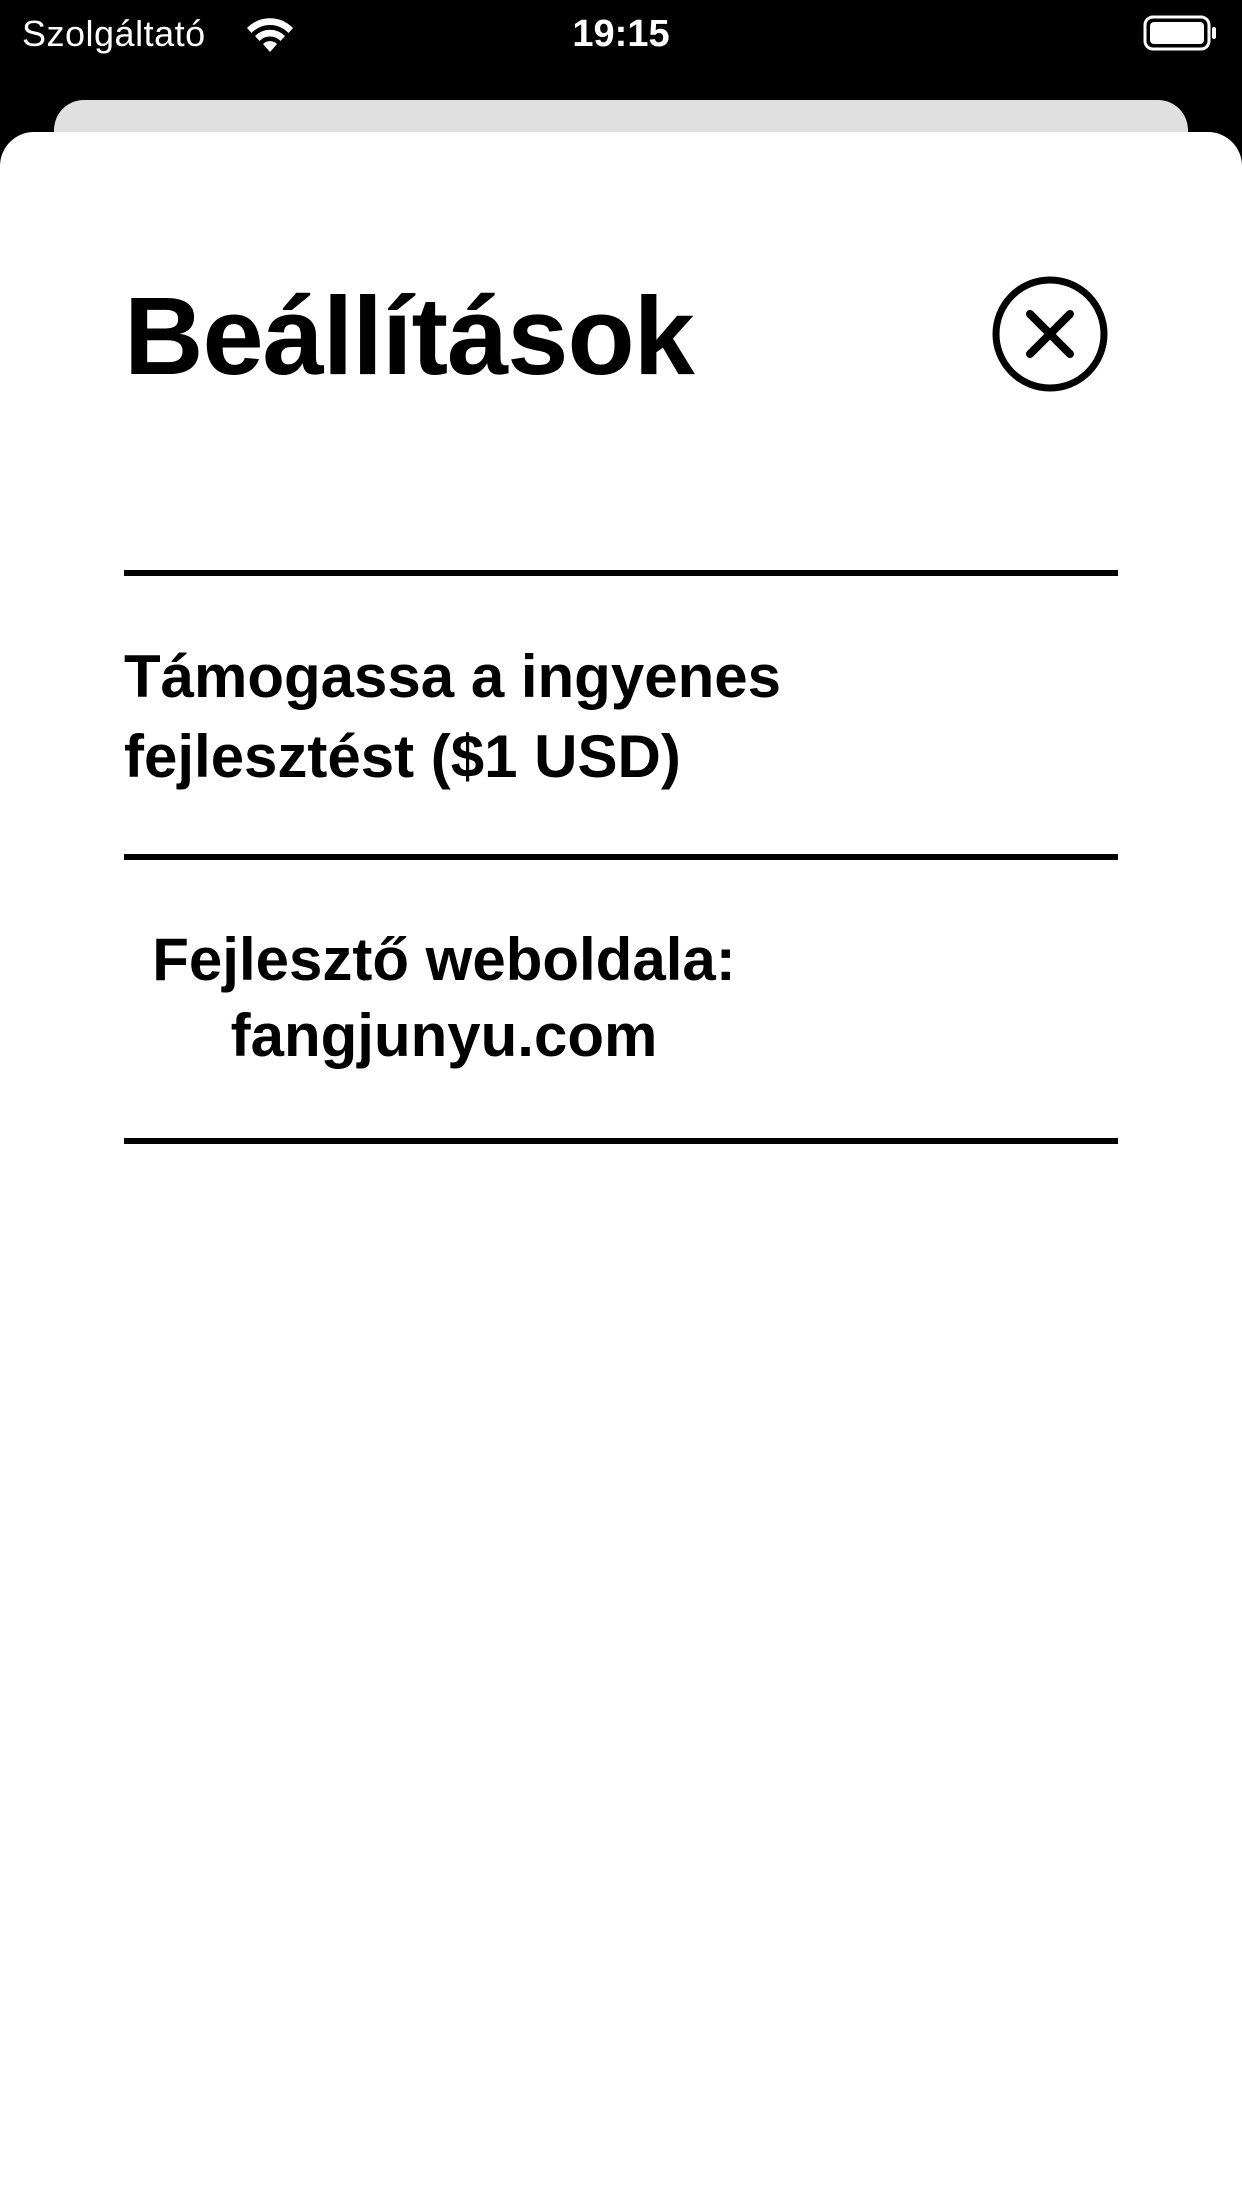  Describe the element at coordinates (1179, 33) in the screenshot. I see `battery-full-icon` at that location.